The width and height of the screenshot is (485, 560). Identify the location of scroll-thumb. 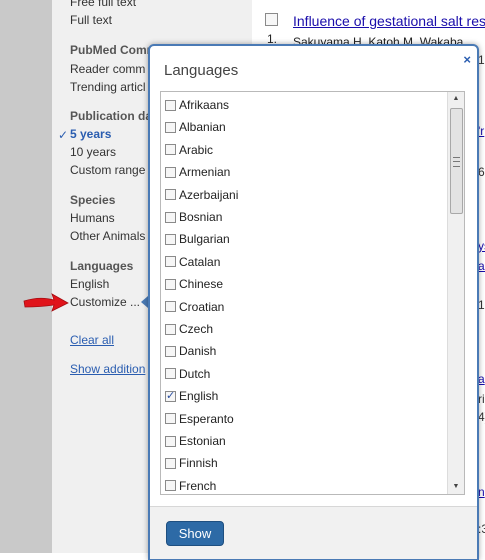
(456, 161).